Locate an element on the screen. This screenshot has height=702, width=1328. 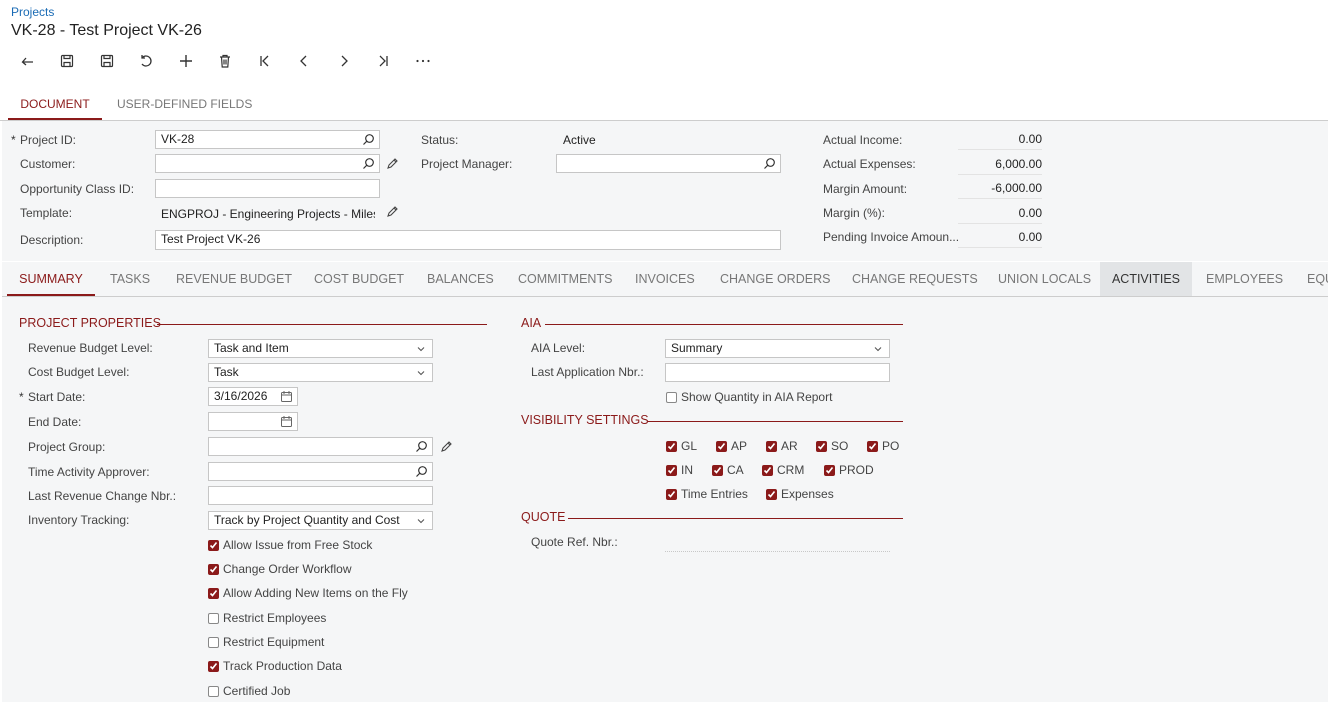
tab-change-requests: CHANGE REQUESTS is located at coordinates (915, 279).